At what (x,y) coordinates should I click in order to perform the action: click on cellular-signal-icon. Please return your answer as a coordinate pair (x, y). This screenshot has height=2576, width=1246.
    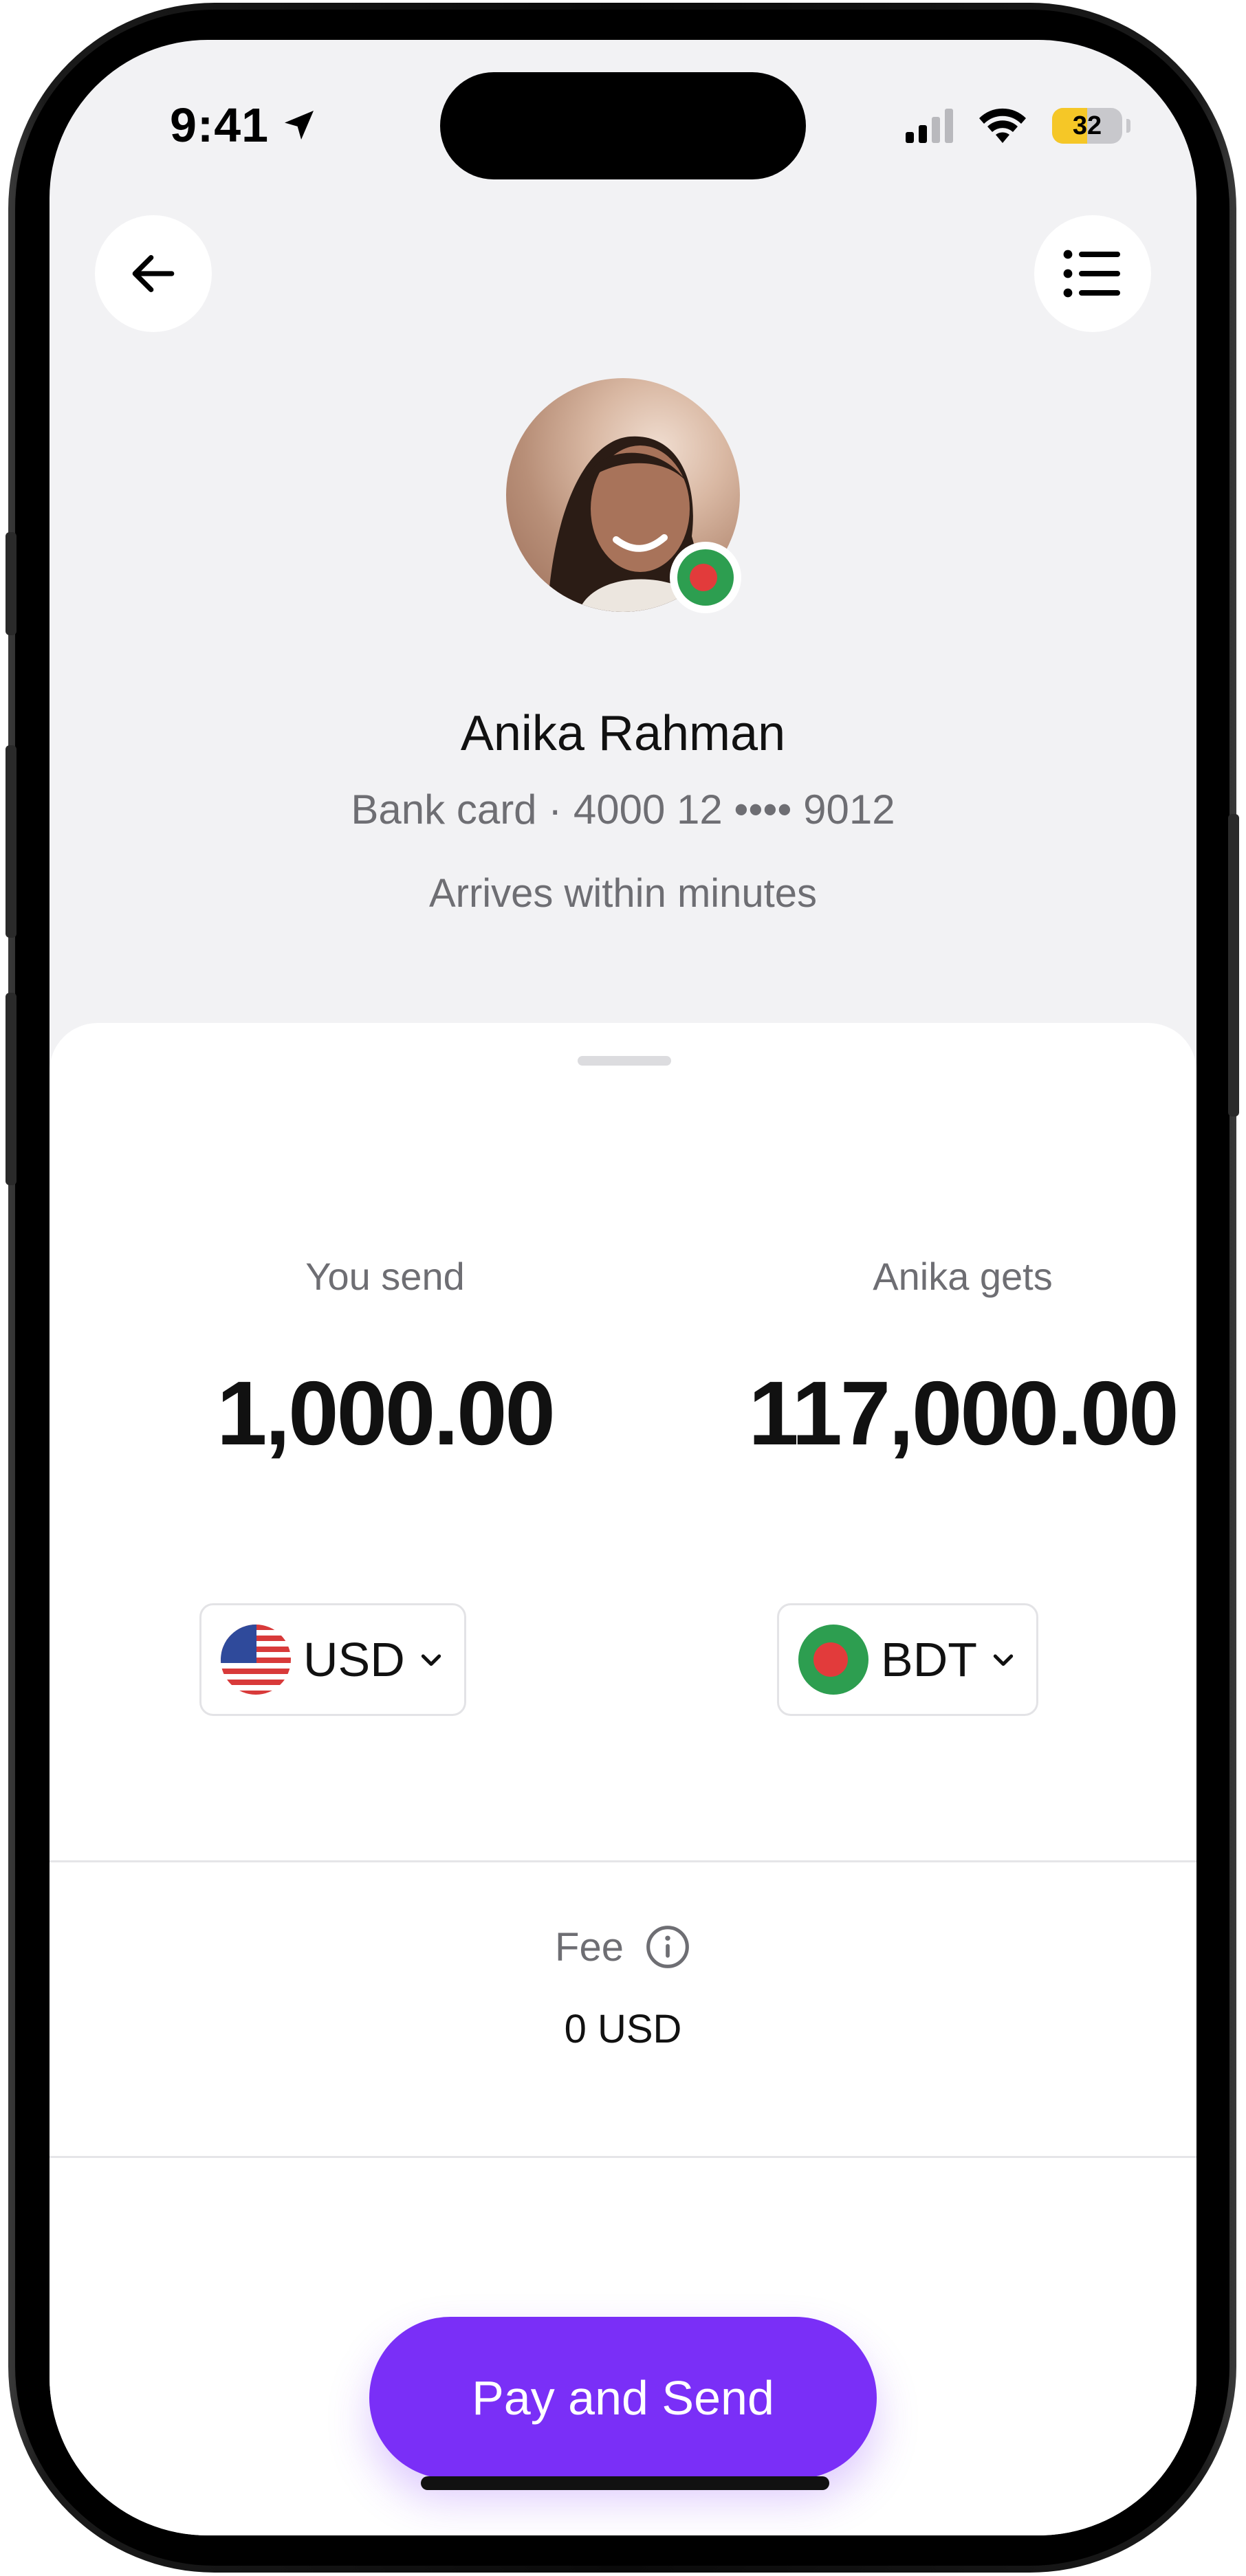
    Looking at the image, I should click on (929, 126).